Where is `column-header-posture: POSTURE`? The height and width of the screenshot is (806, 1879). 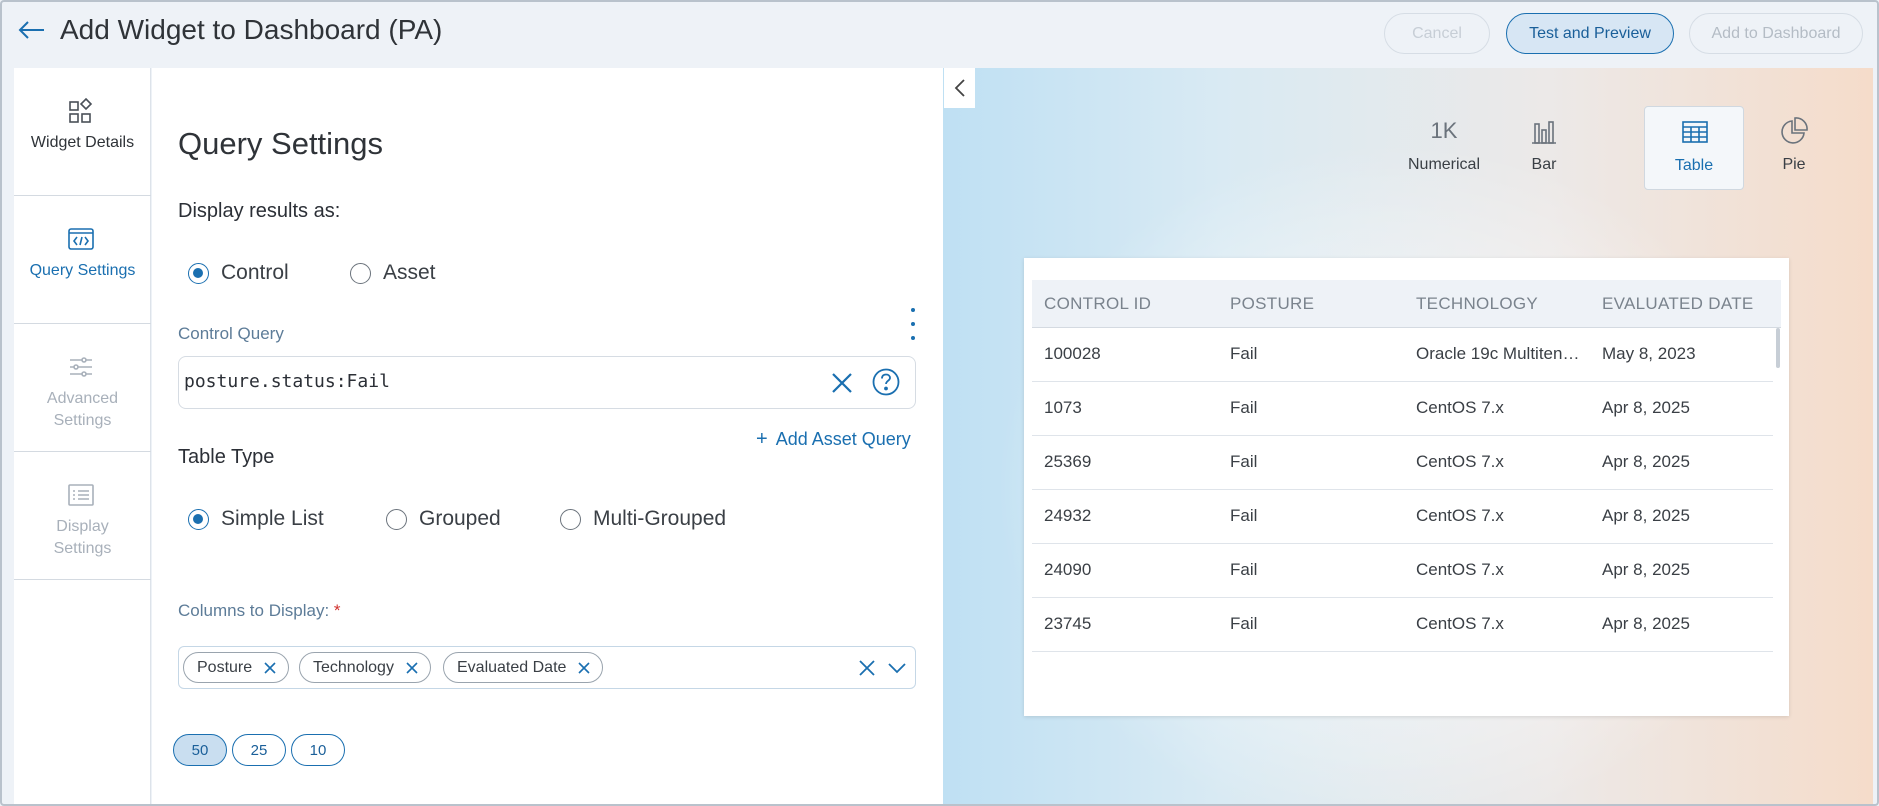 column-header-posture: POSTURE is located at coordinates (1272, 304).